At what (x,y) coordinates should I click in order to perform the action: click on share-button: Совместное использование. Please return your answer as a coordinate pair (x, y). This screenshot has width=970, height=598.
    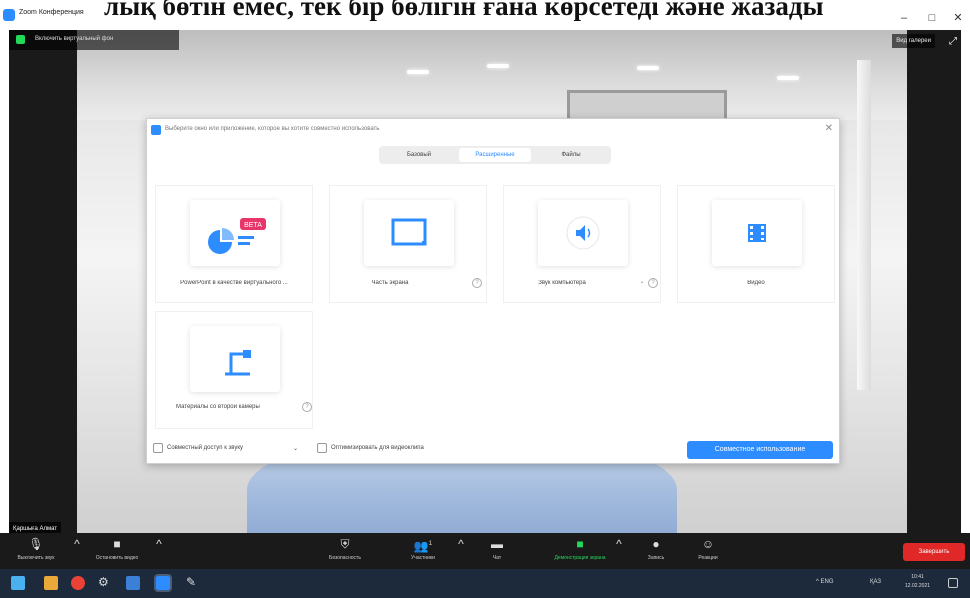
    Looking at the image, I should click on (760, 450).